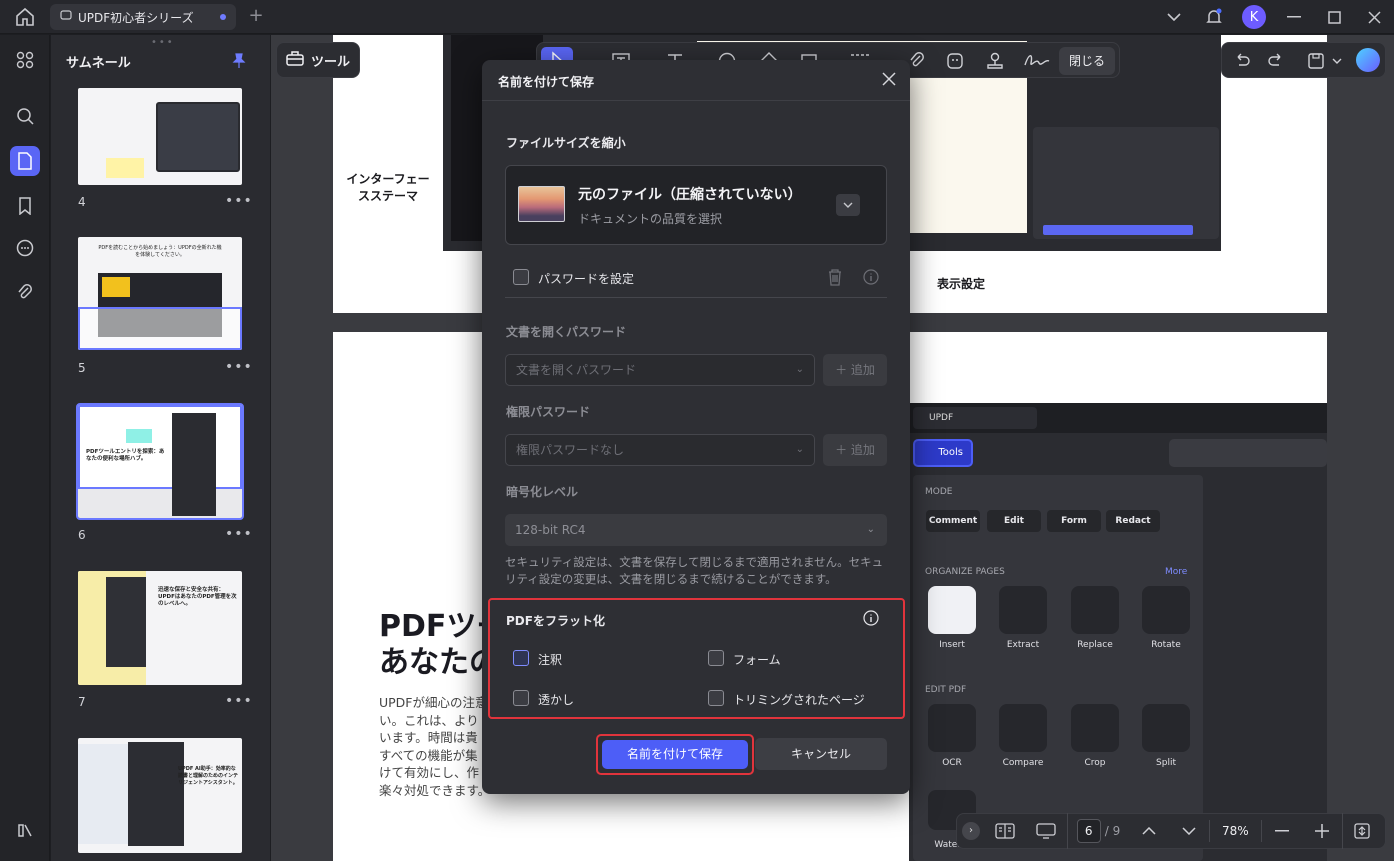 The height and width of the screenshot is (861, 1394). I want to click on thumbnail-title-text: 迅速な保存と安全な共有：UPDFはあなたのPDF管理を次のレベルへ。, so click(197, 597).